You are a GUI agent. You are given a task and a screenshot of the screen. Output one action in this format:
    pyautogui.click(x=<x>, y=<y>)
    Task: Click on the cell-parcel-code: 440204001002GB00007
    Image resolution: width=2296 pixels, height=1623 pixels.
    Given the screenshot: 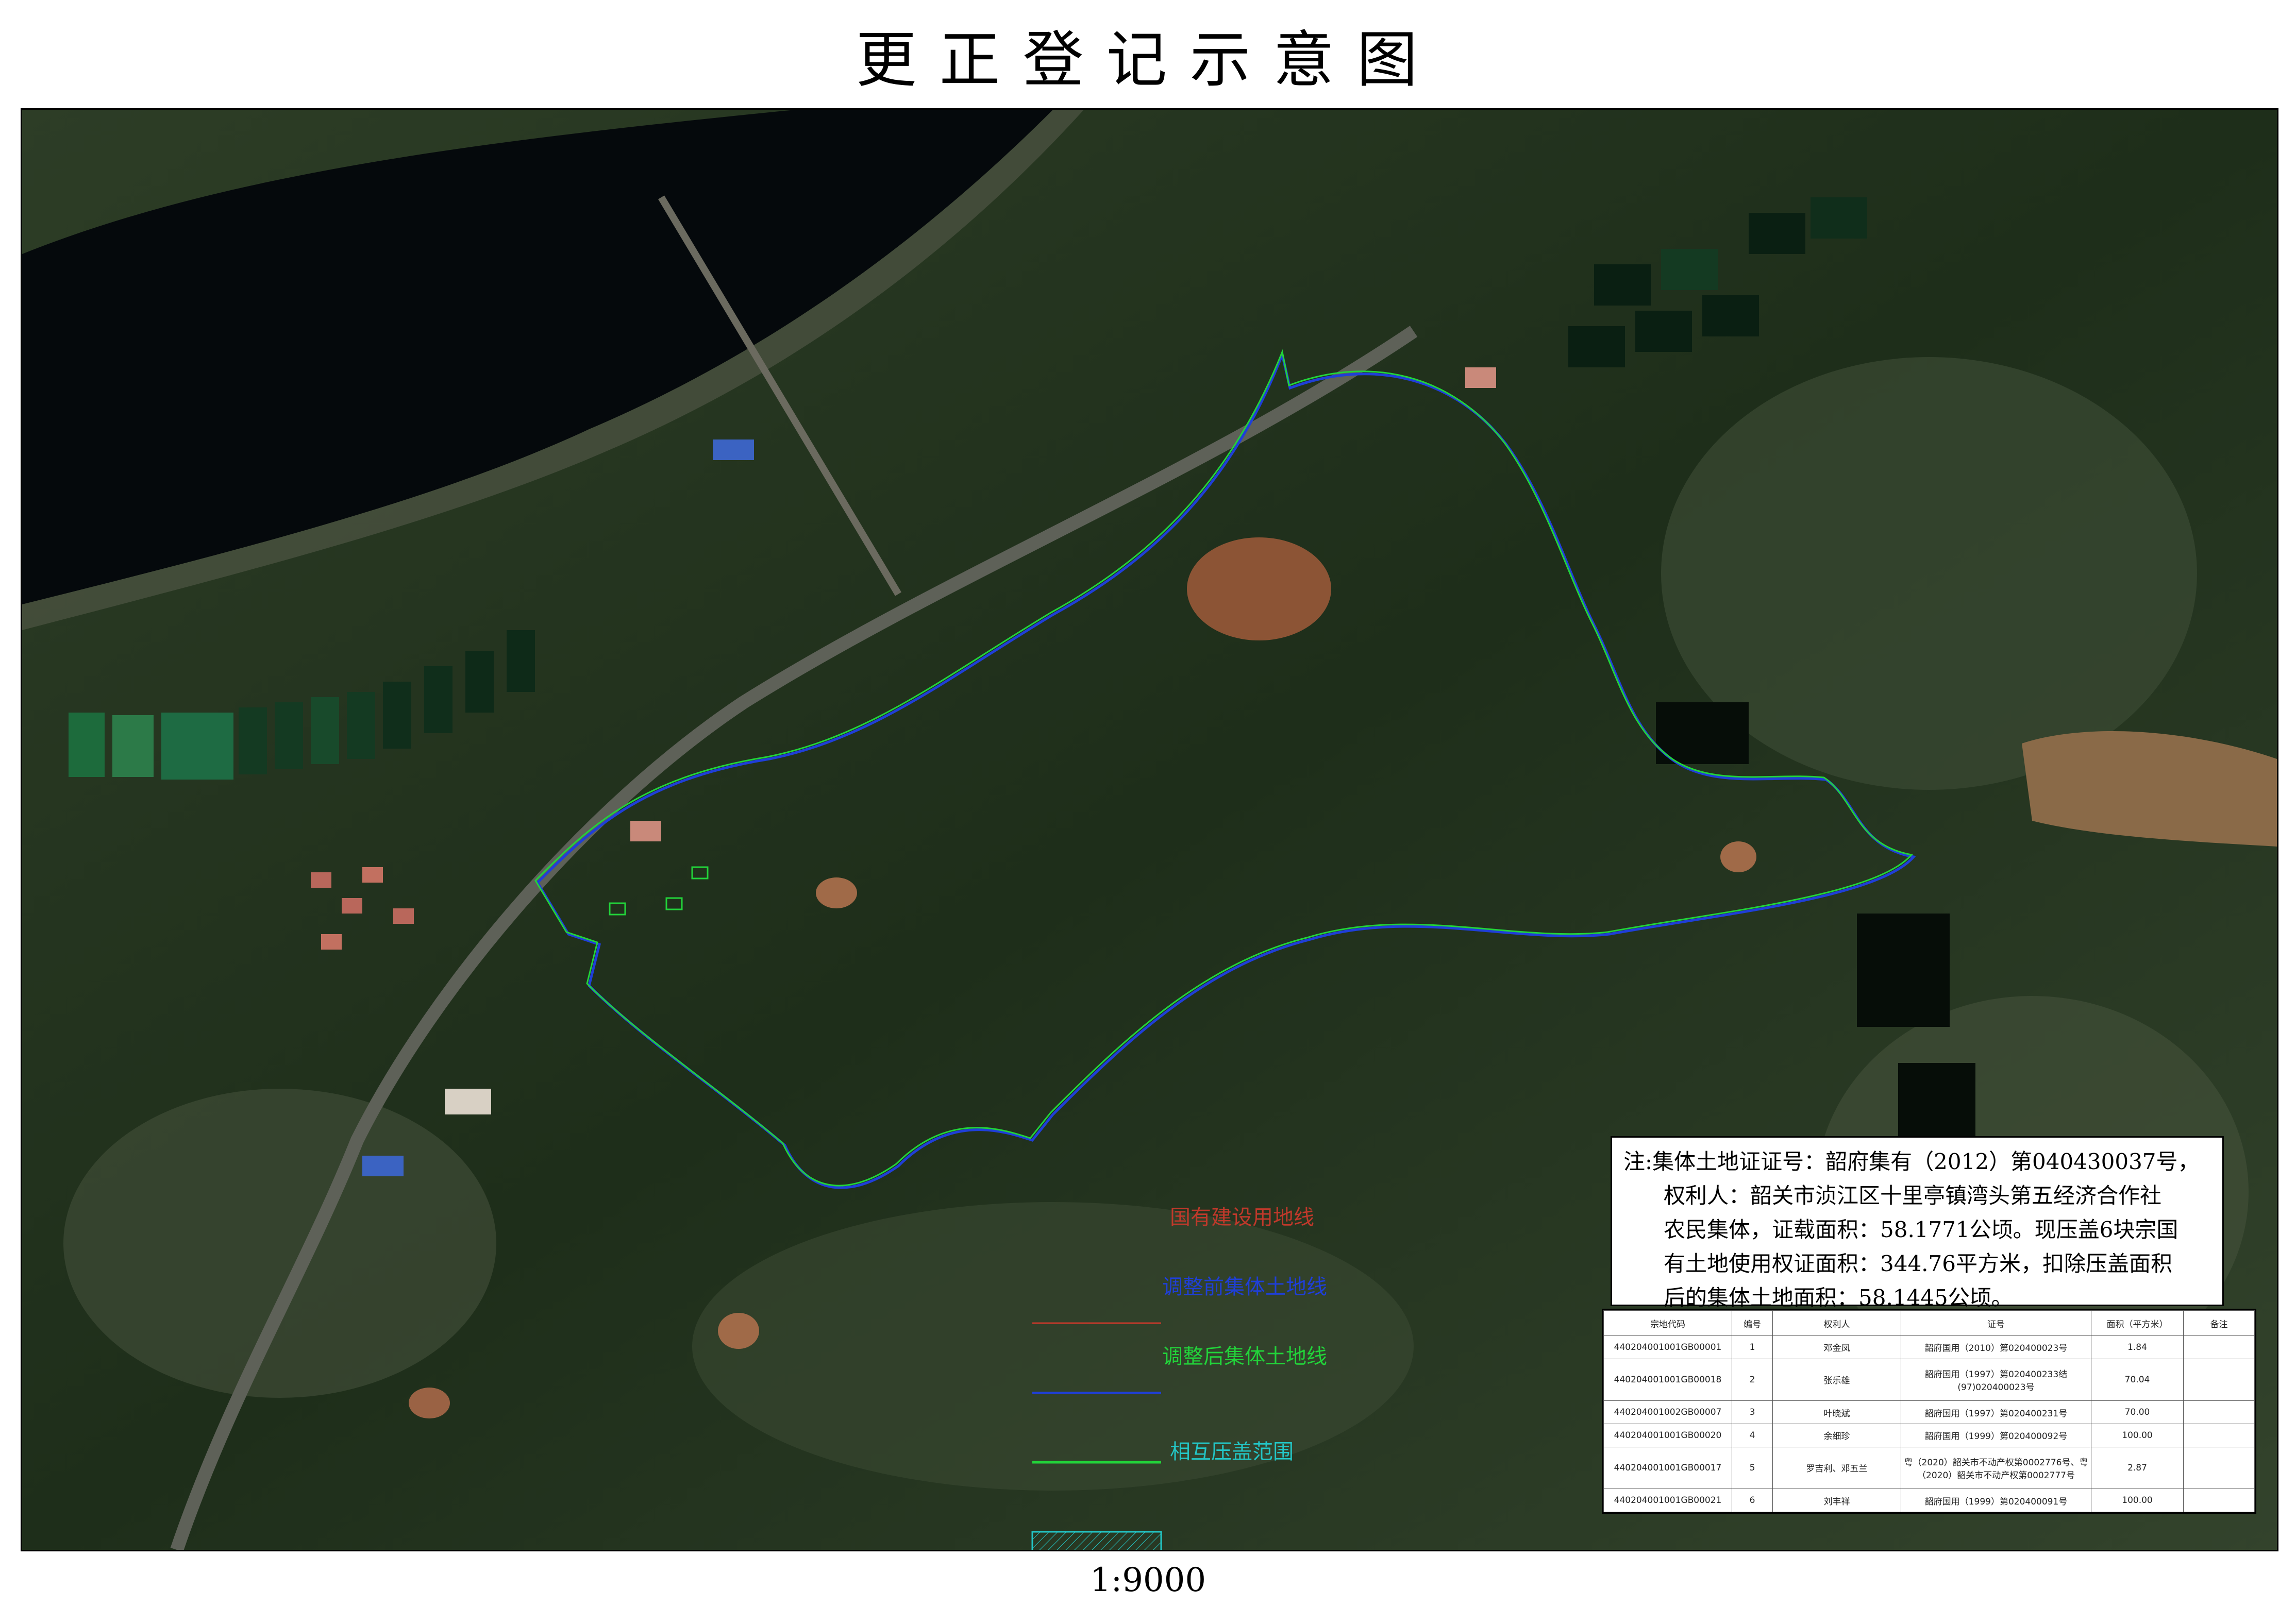 What is the action you would take?
    pyautogui.click(x=1667, y=1412)
    